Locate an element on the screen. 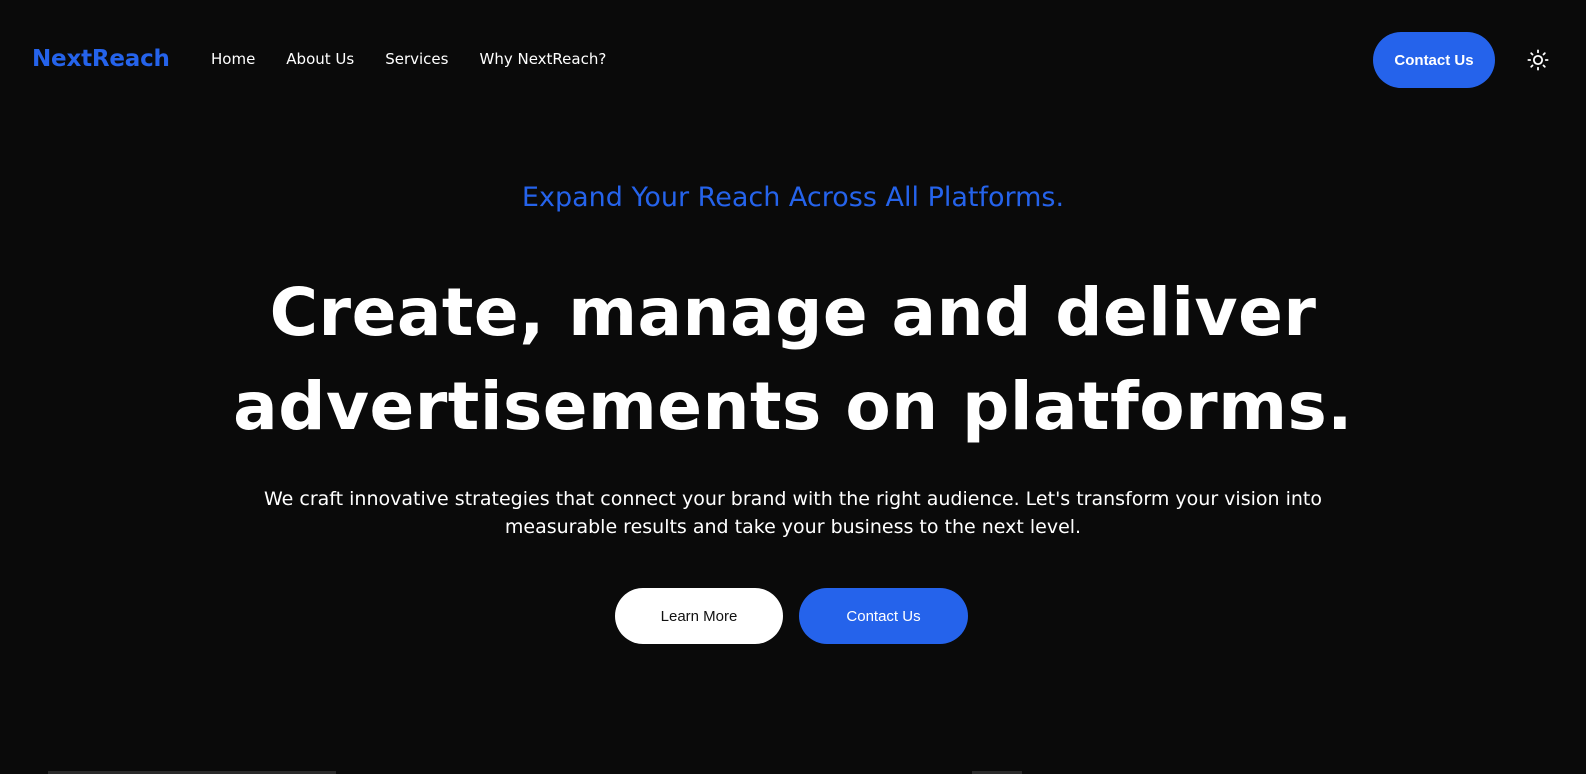  header-contact-button: Contact Us is located at coordinates (1434, 60).